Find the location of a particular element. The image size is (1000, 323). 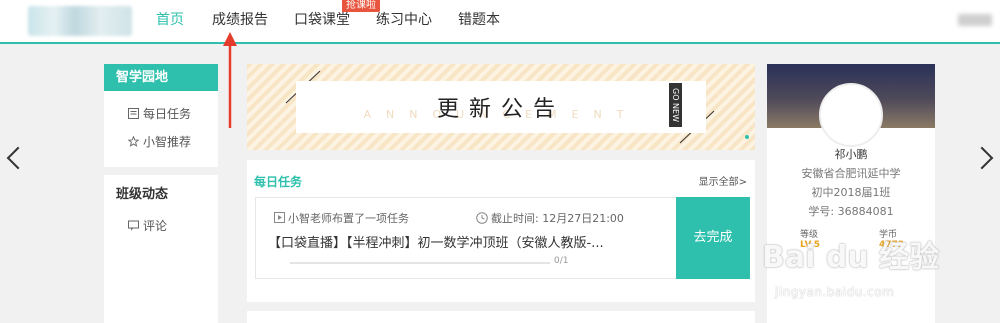

sidebar-item-comment: 评论 is located at coordinates (147, 226).